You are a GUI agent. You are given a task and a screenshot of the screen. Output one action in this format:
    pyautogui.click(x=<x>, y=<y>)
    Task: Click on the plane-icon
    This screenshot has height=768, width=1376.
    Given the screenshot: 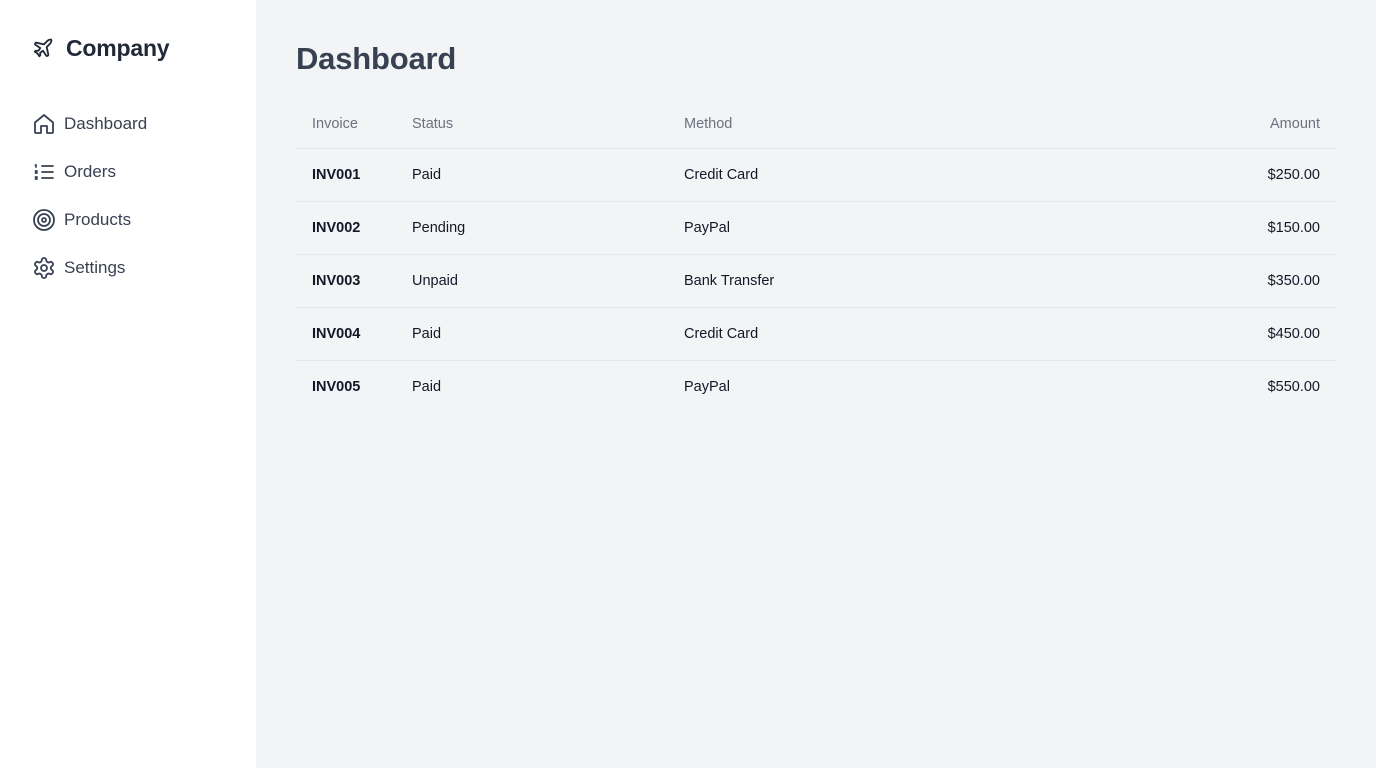 What is the action you would take?
    pyautogui.click(x=43, y=48)
    